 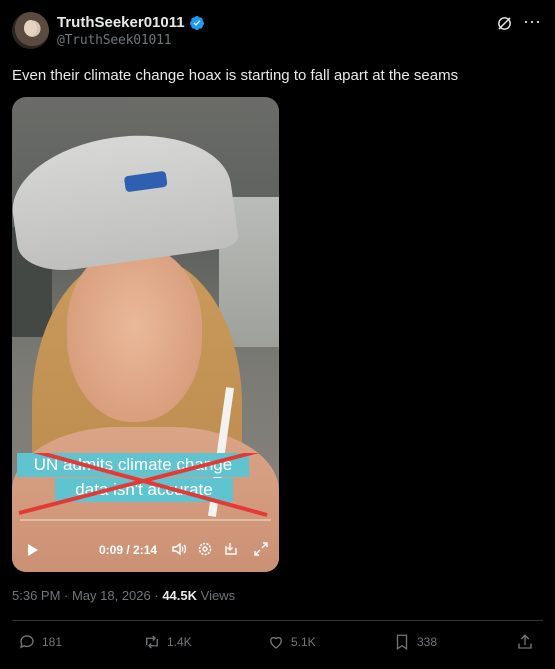 I want to click on like-button: 5.1K, so click(x=291, y=642).